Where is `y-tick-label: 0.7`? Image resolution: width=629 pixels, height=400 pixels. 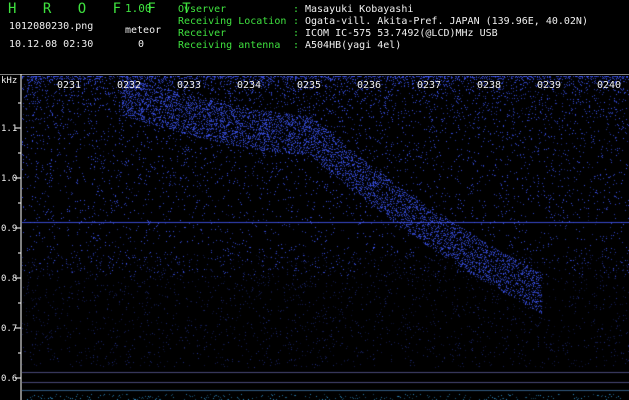 y-tick-label: 0.7 is located at coordinates (9, 329).